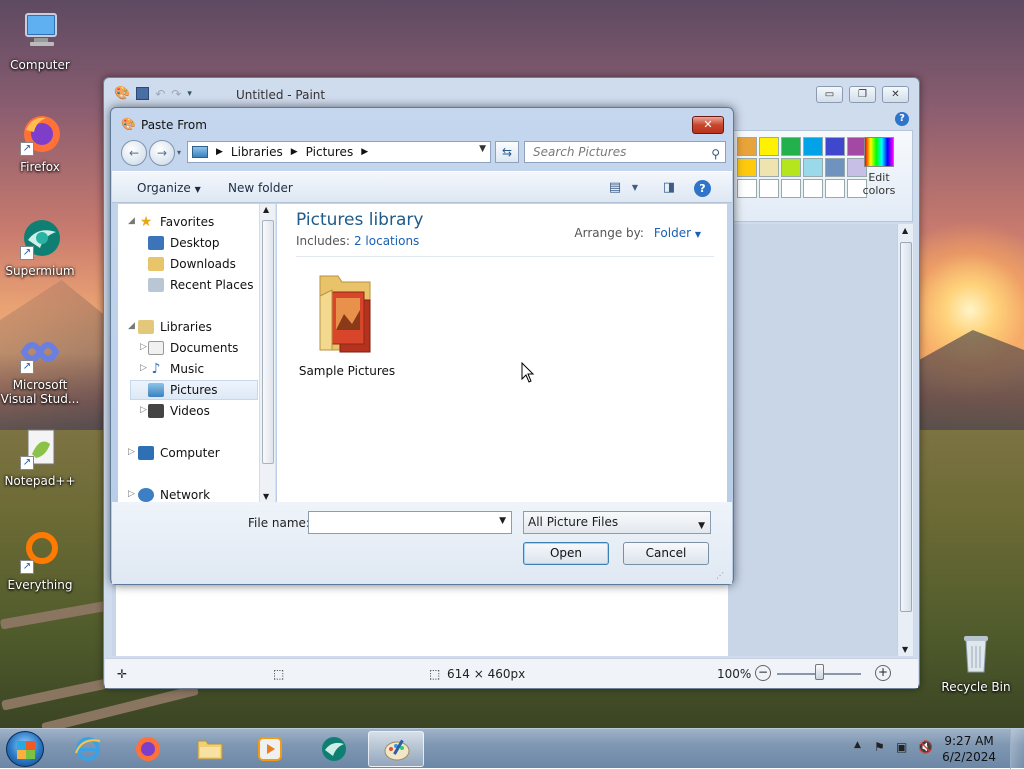 The image size is (1024, 769). What do you see at coordinates (677, 233) in the screenshot?
I see `arrange-by-dropdown: Folder ▼` at bounding box center [677, 233].